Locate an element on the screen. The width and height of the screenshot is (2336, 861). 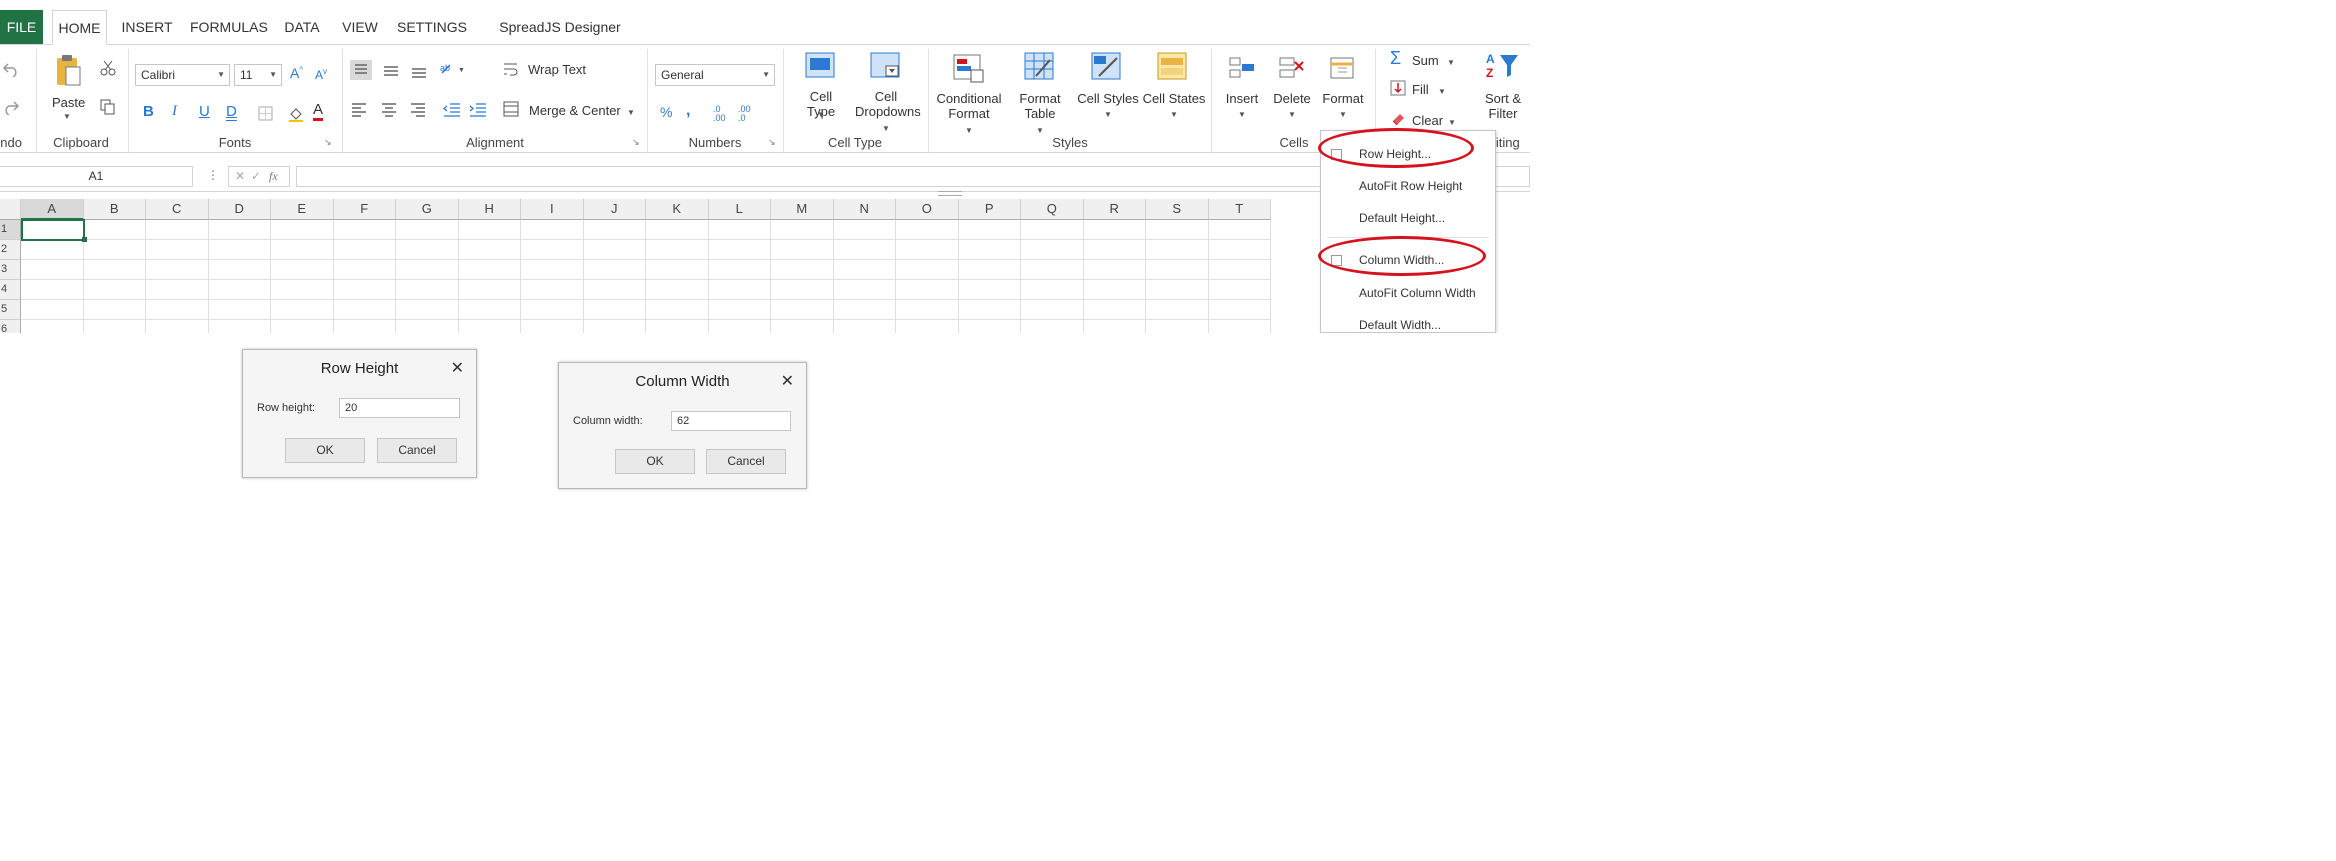
column-header: A is located at coordinates (52, 209).